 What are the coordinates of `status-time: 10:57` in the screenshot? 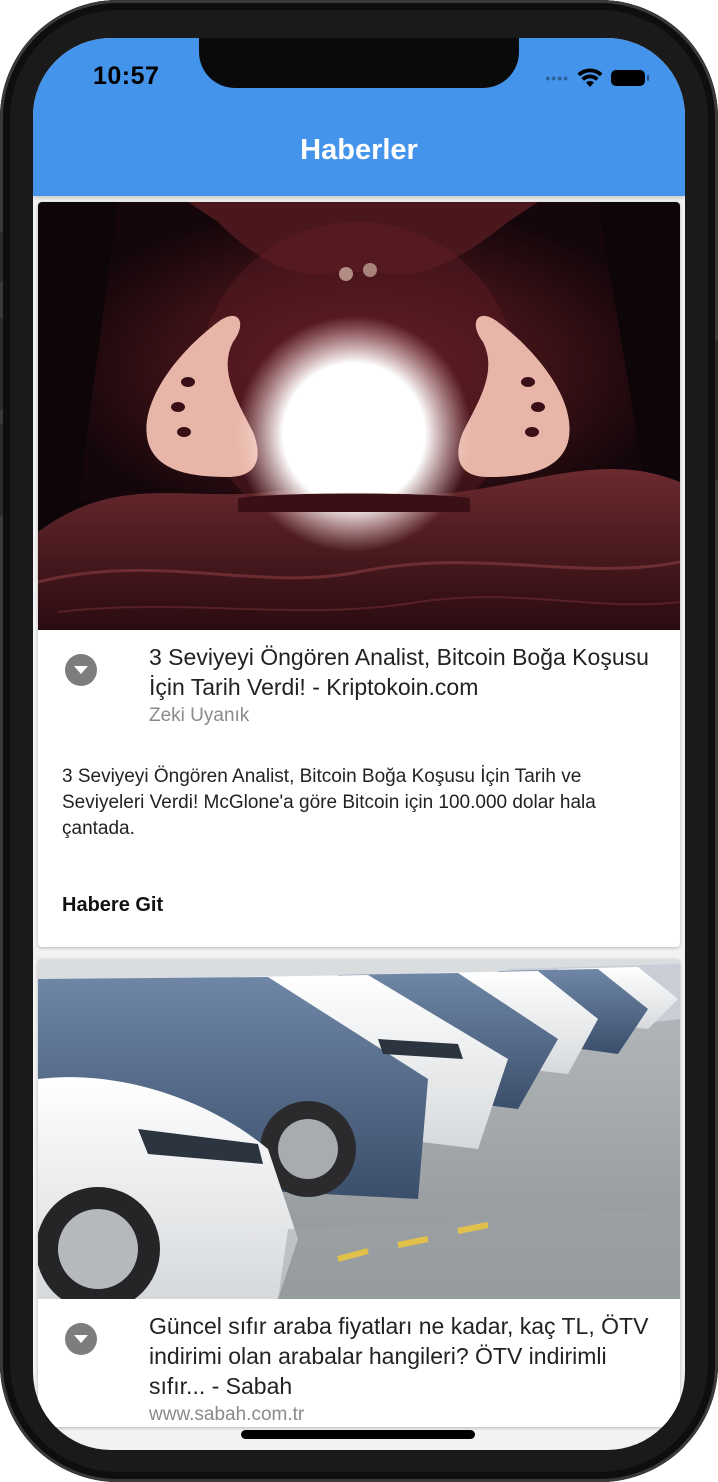 It's located at (126, 76).